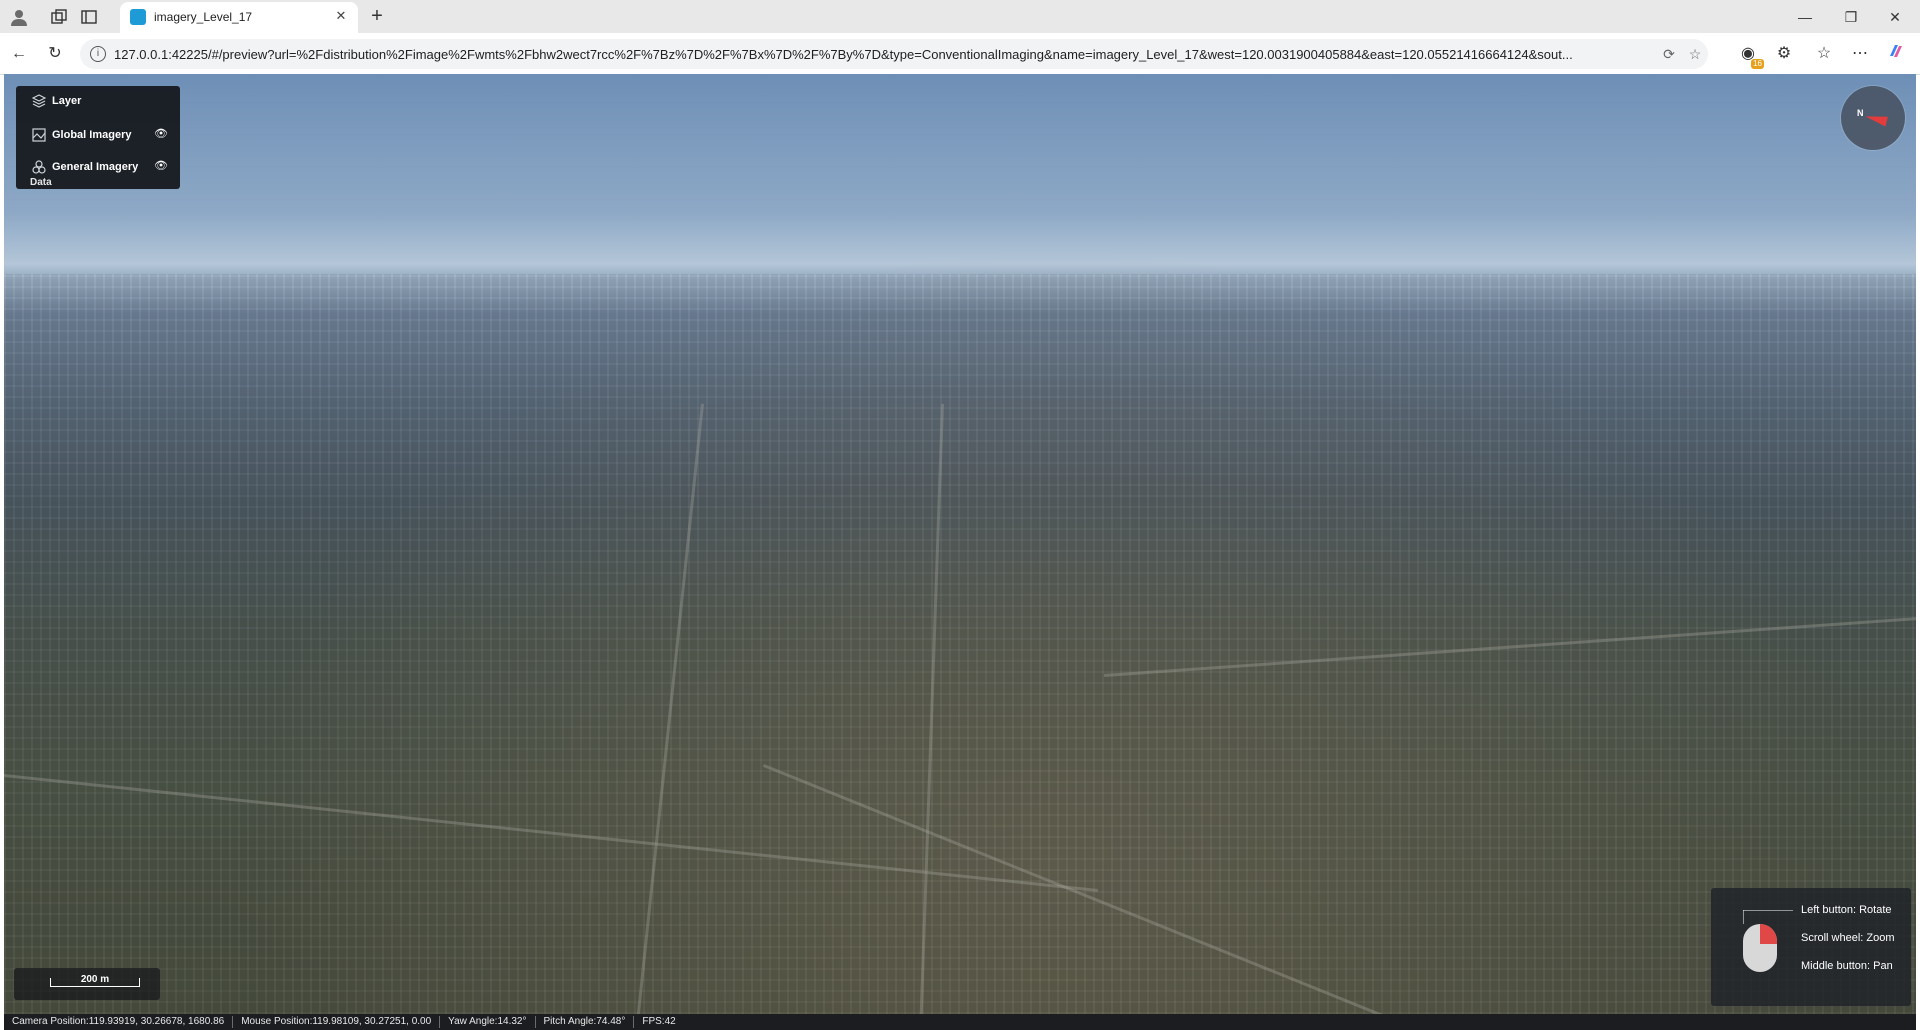 Image resolution: width=1920 pixels, height=1030 pixels. Describe the element at coordinates (1784, 54) in the screenshot. I see `extensions-puzzle-icon: ⚙` at that location.